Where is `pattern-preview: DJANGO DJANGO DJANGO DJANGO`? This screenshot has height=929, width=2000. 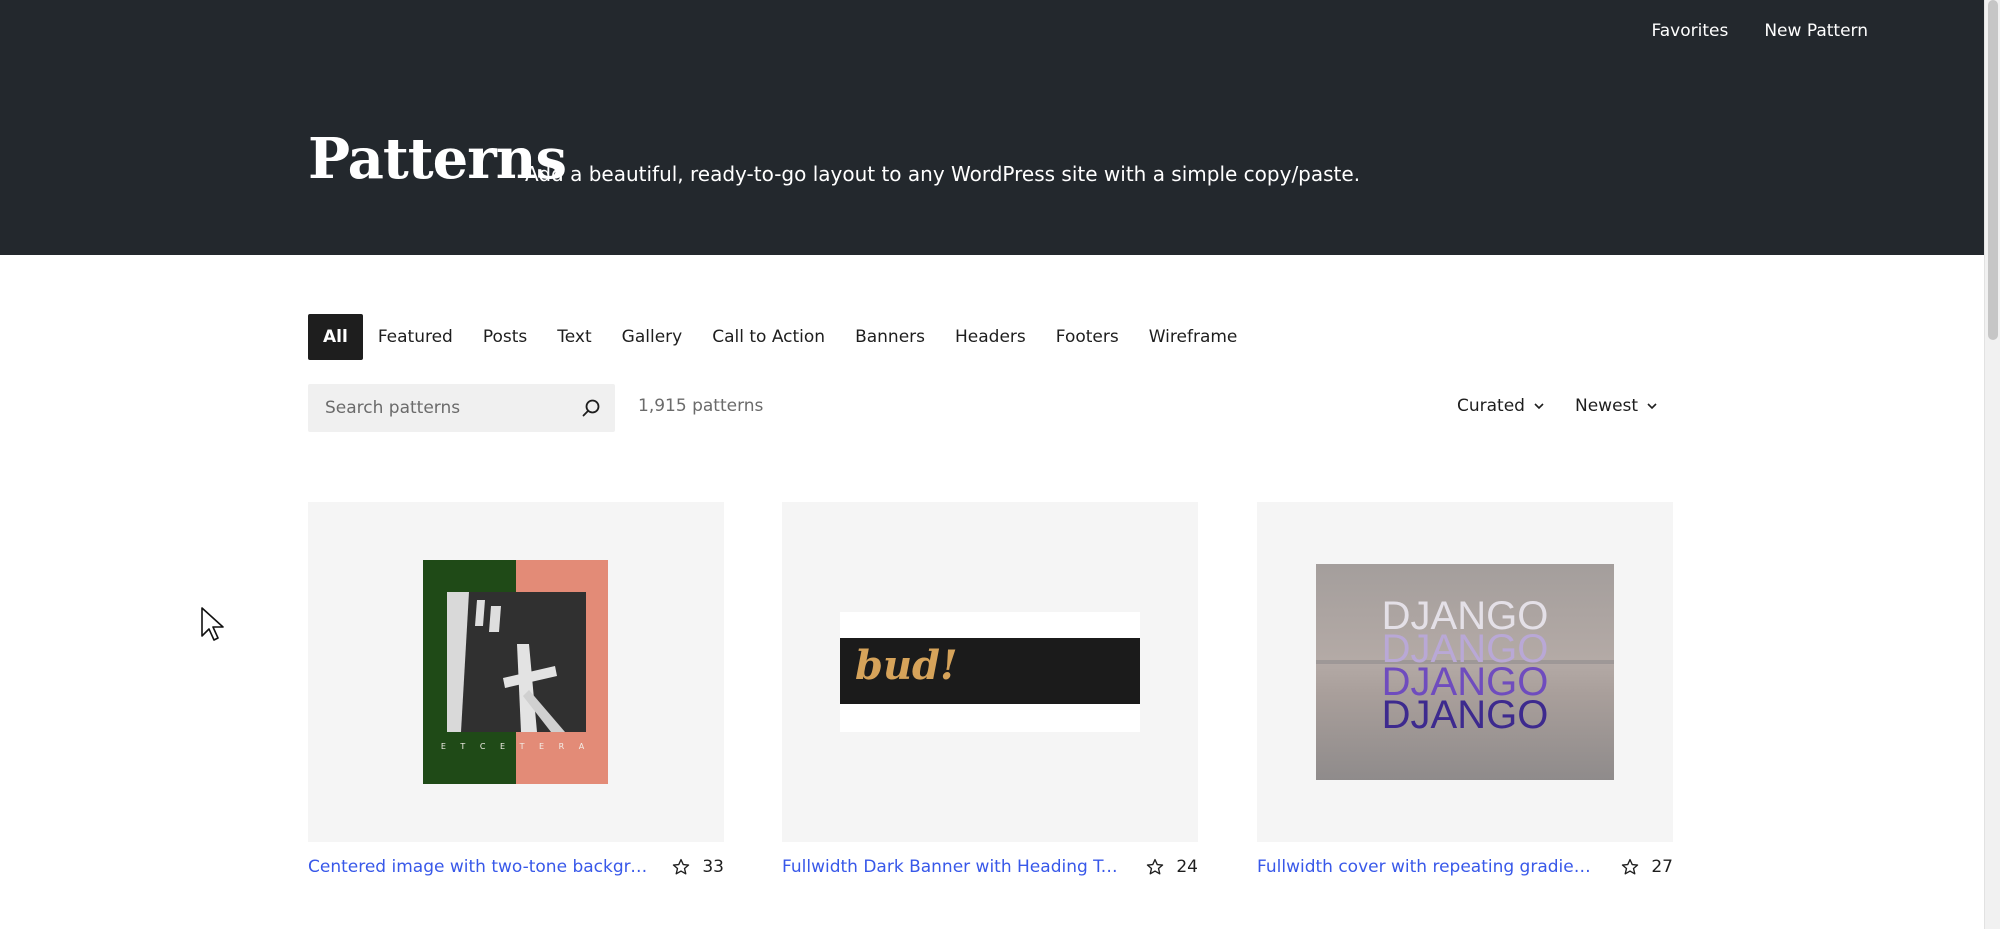
pattern-preview: DJANGO DJANGO DJANGO DJANGO is located at coordinates (1465, 672).